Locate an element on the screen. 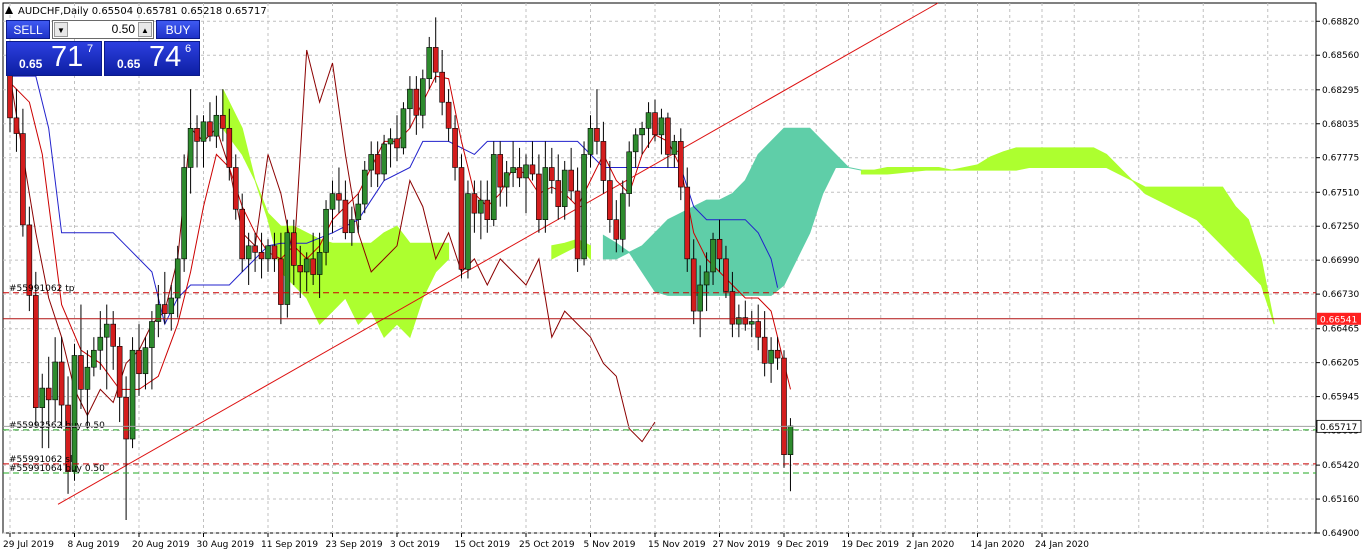 This screenshot has width=1362, height=558. lot-increase-icon: ▲ is located at coordinates (145, 29).